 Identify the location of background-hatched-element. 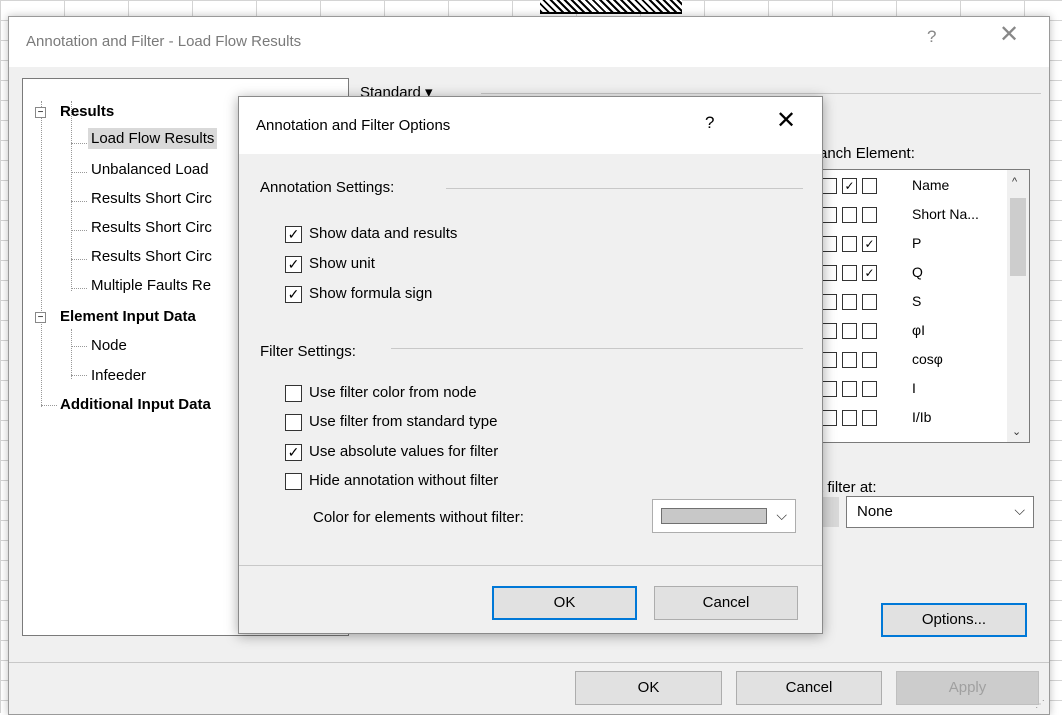
(611, 7).